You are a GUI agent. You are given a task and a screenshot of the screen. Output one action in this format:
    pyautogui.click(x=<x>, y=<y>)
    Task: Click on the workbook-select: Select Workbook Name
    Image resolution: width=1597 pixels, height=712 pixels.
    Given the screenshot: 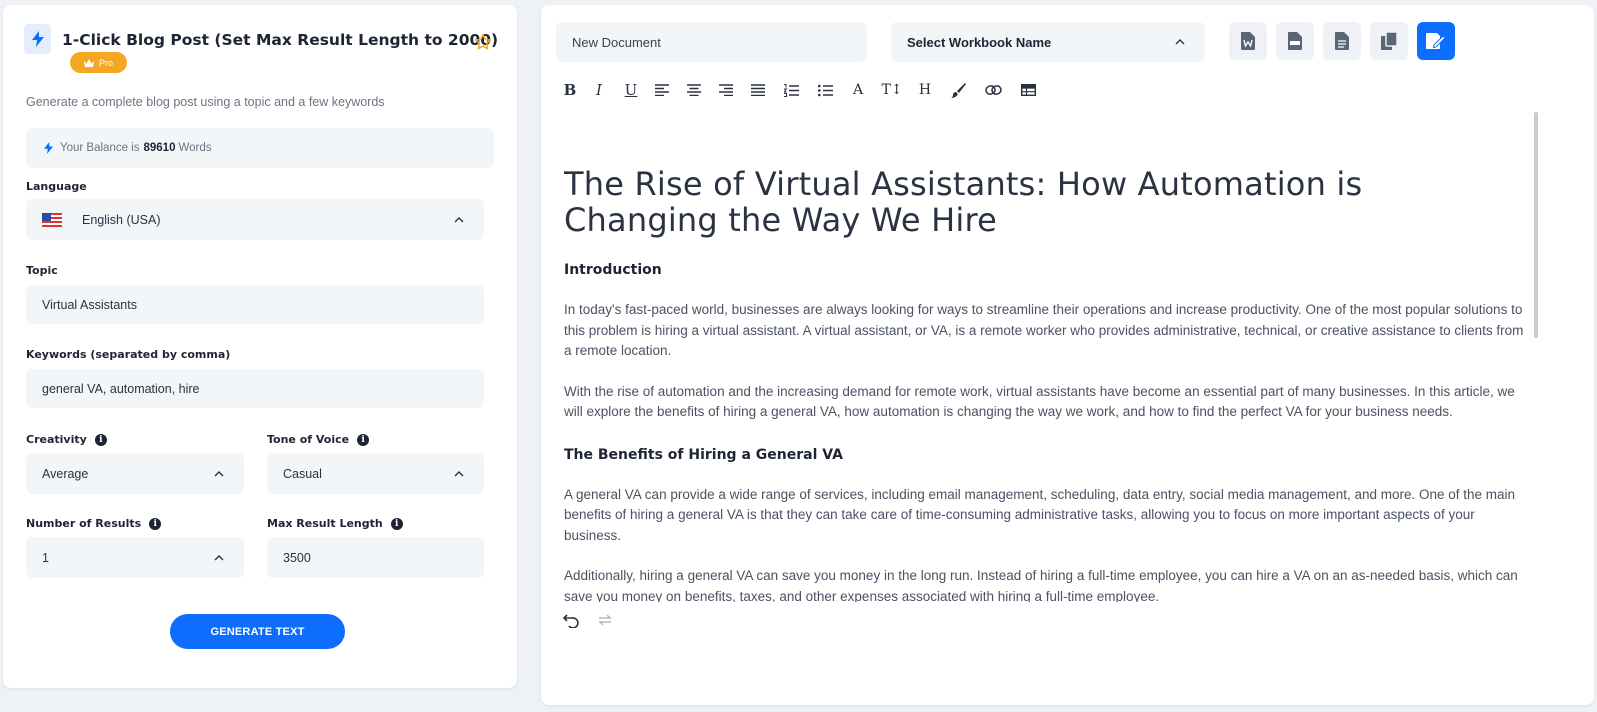 What is the action you would take?
    pyautogui.click(x=1048, y=42)
    